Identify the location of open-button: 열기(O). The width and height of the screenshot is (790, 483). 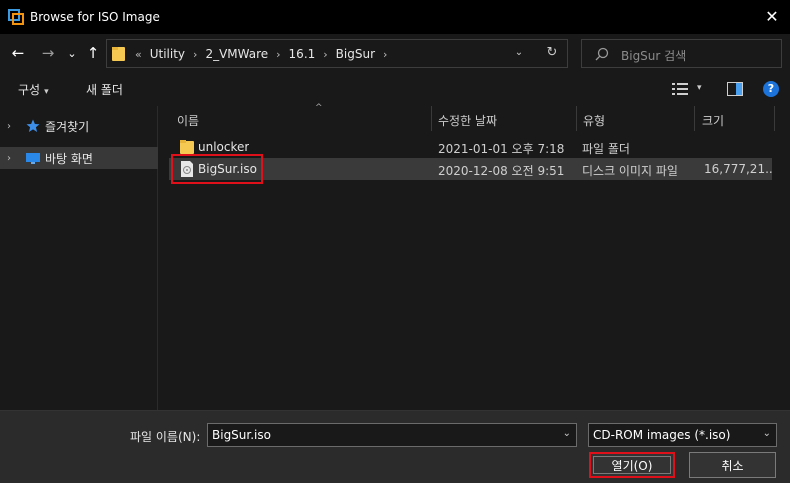
(632, 465).